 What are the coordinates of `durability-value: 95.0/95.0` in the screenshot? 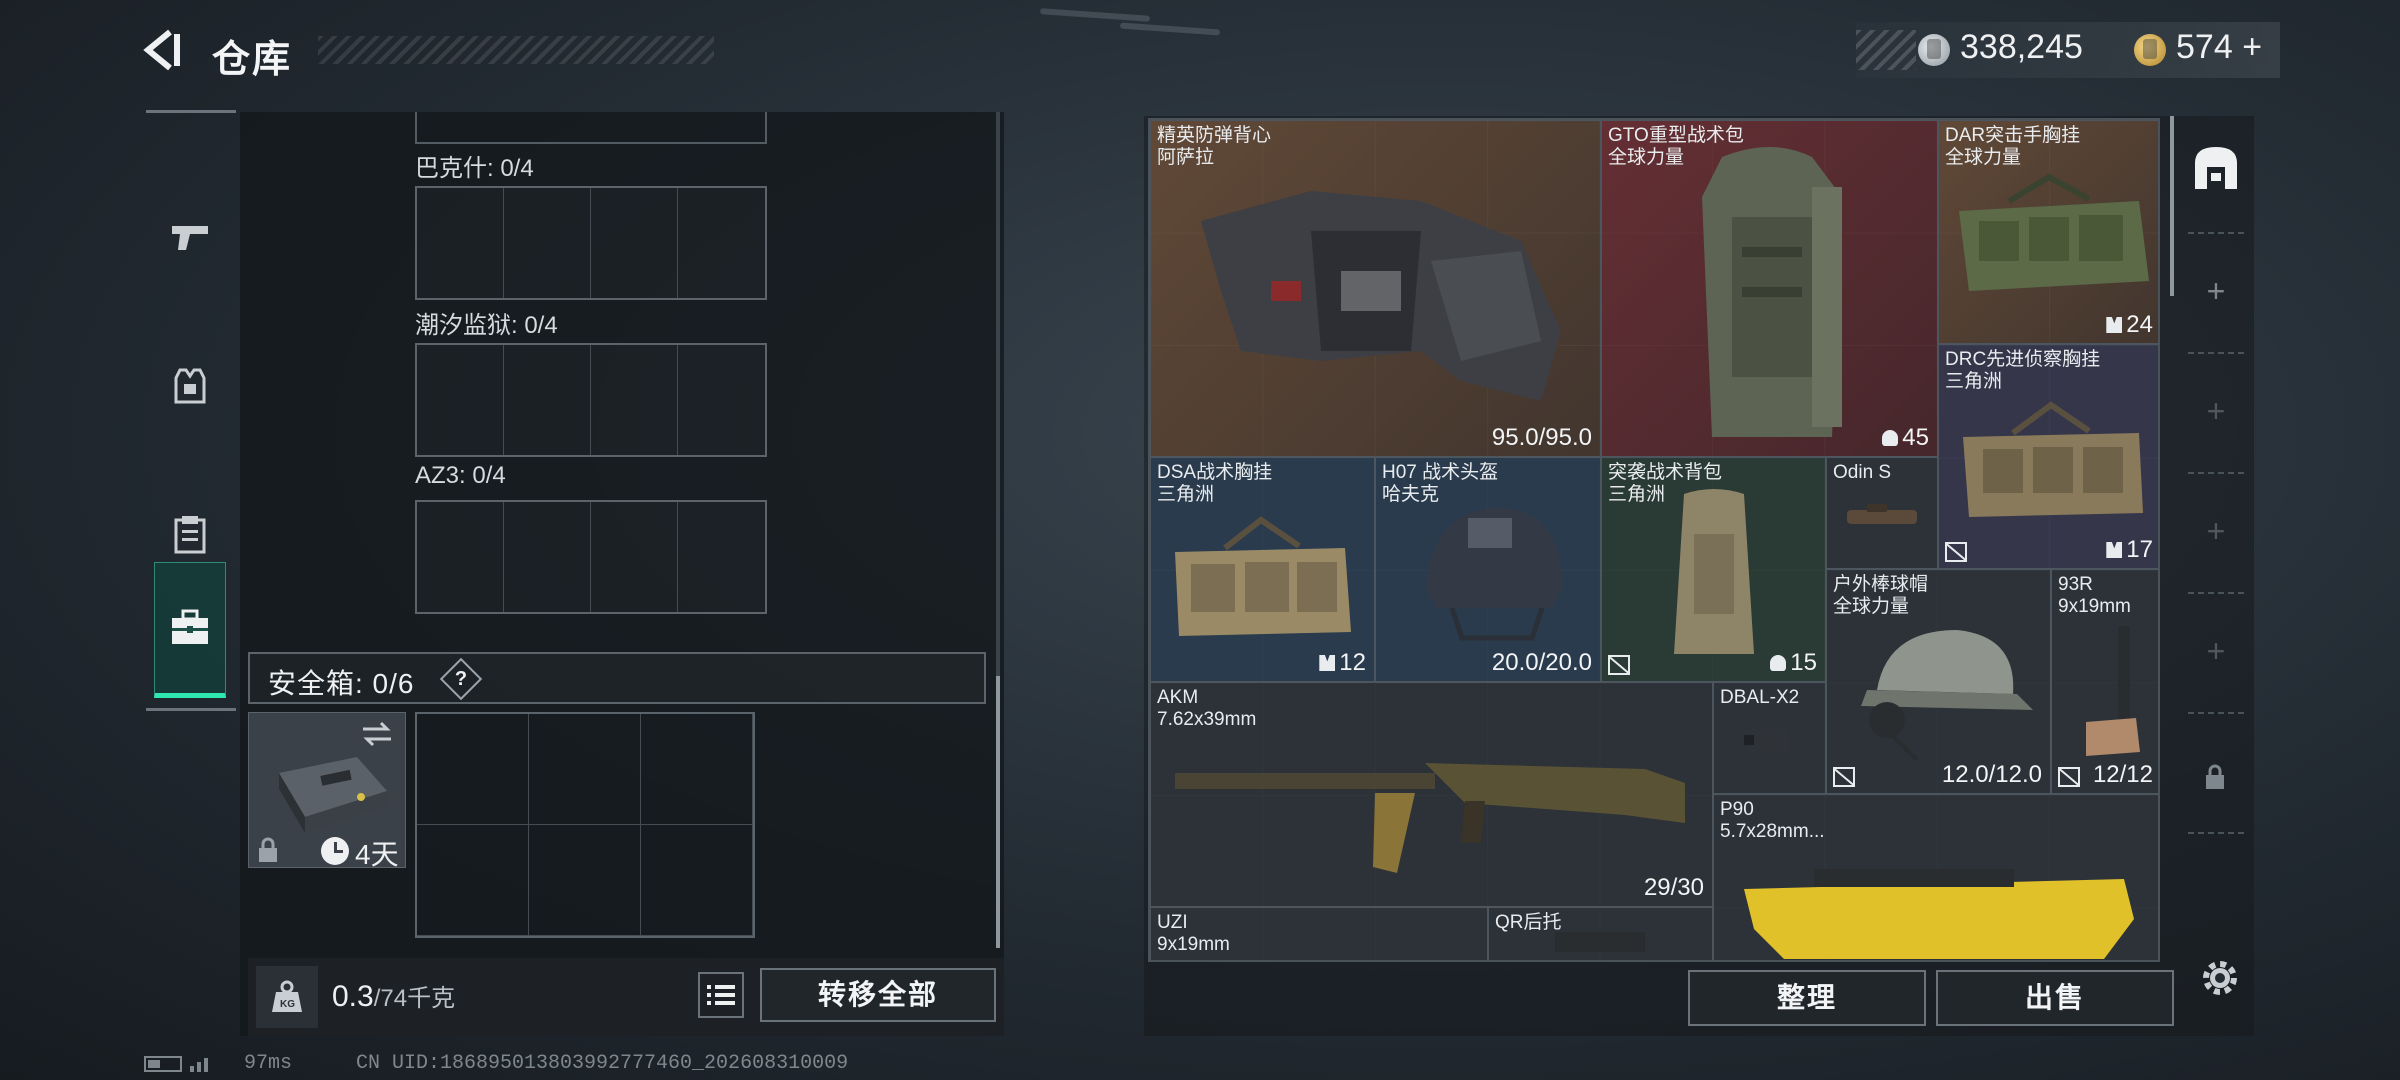 It's located at (1541, 437).